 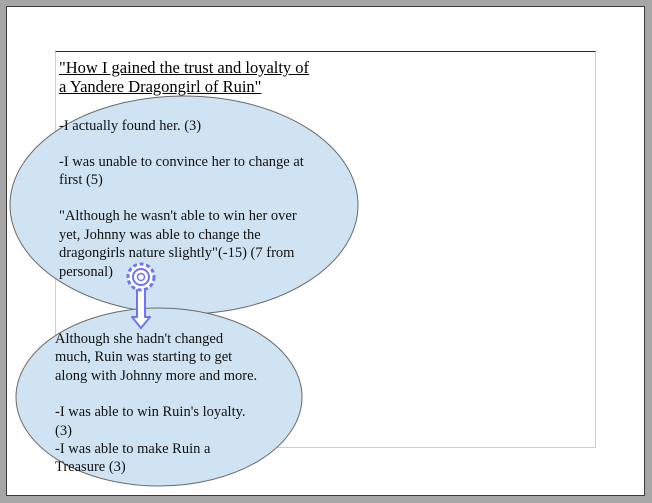 What do you see at coordinates (81, 180) in the screenshot?
I see `top-bubble-line-3: first (5)` at bounding box center [81, 180].